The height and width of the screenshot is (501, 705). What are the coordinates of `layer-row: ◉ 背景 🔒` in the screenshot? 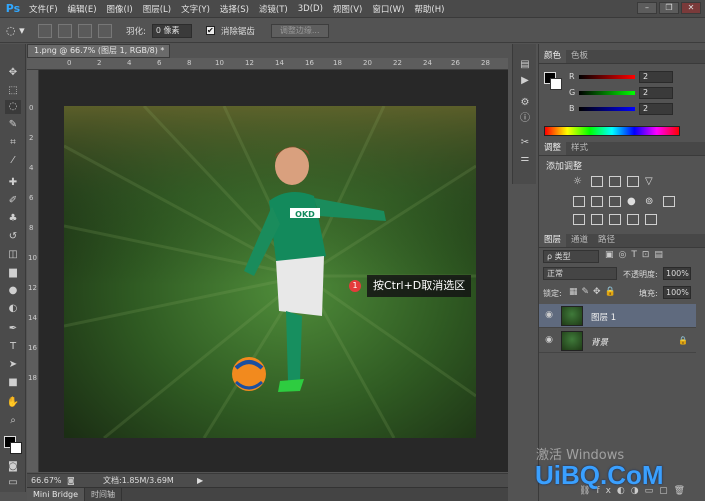 It's located at (617, 341).